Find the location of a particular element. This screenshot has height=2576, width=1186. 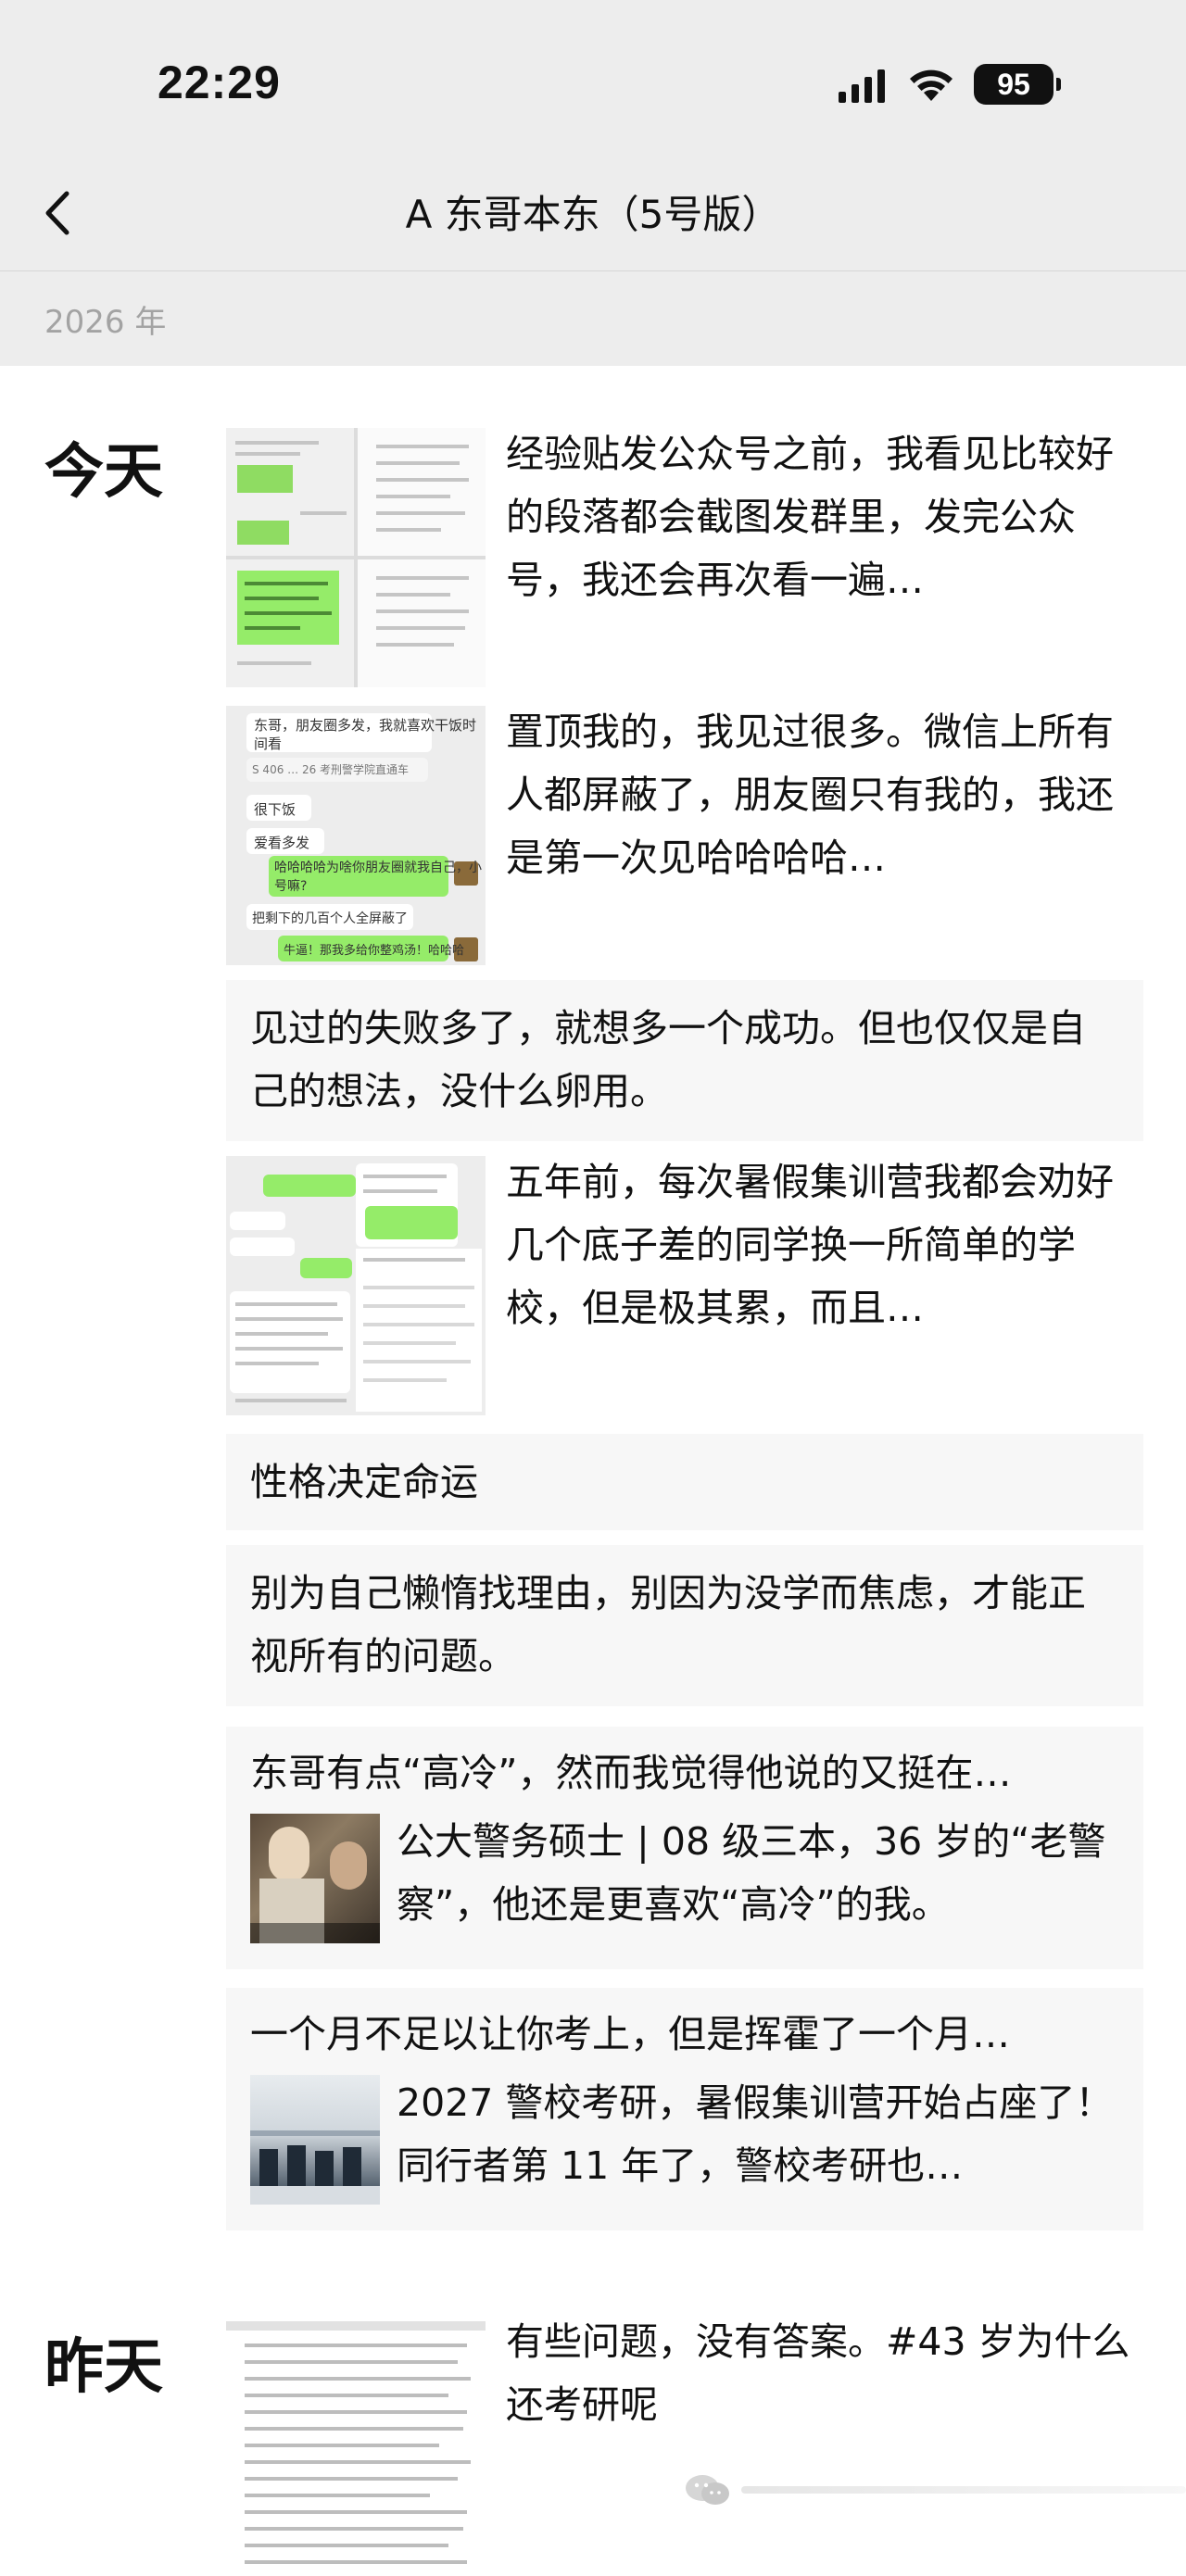

header-divider is located at coordinates (593, 270).